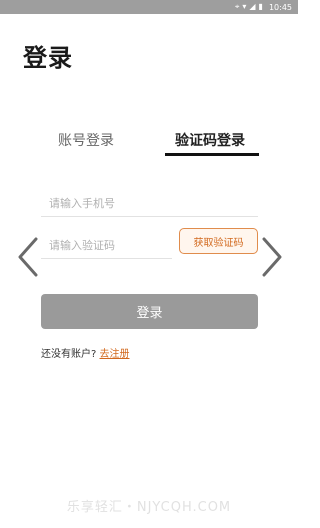 The height and width of the screenshot is (528, 320). I want to click on chevron-left-icon, so click(29, 257).